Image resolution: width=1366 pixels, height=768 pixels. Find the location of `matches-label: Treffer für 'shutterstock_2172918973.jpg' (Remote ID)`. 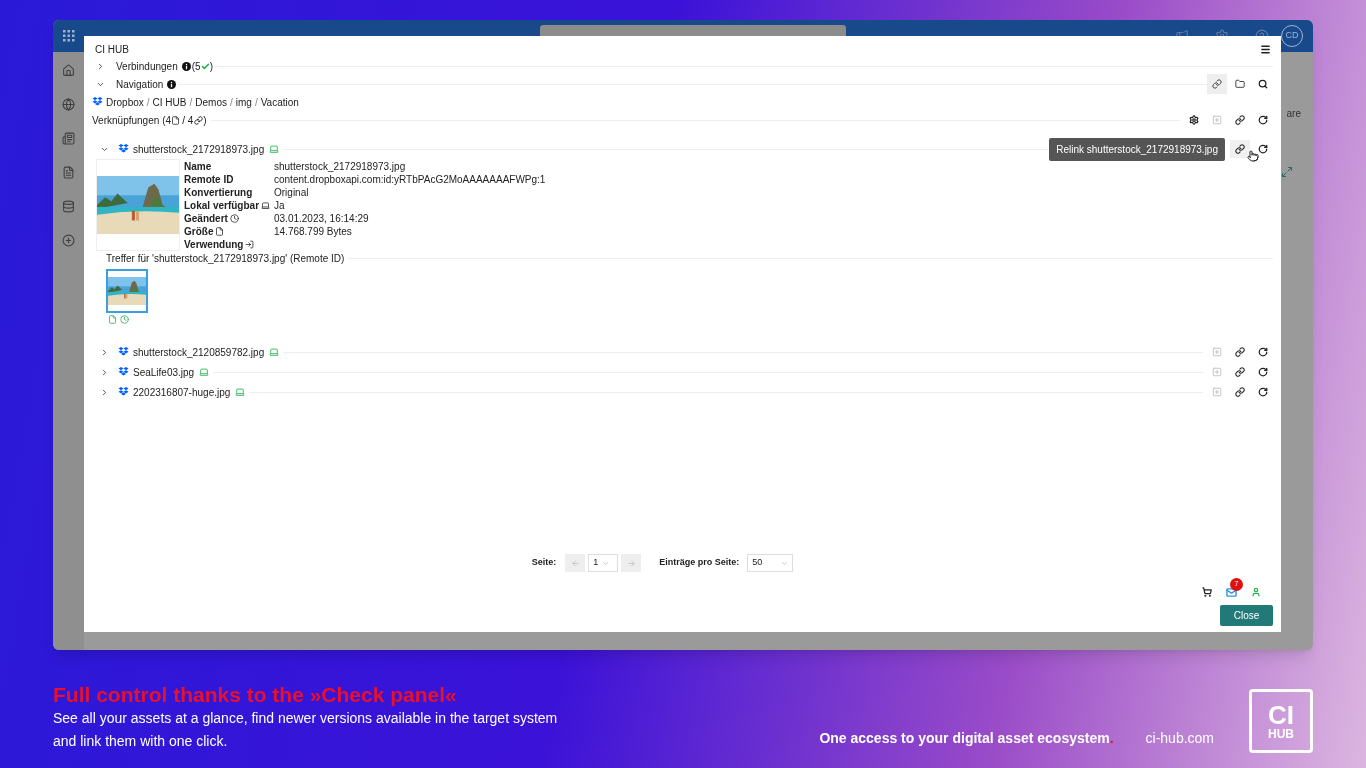

matches-label: Treffer für 'shutterstock_2172918973.jpg' (Remote ID) is located at coordinates (225, 258).